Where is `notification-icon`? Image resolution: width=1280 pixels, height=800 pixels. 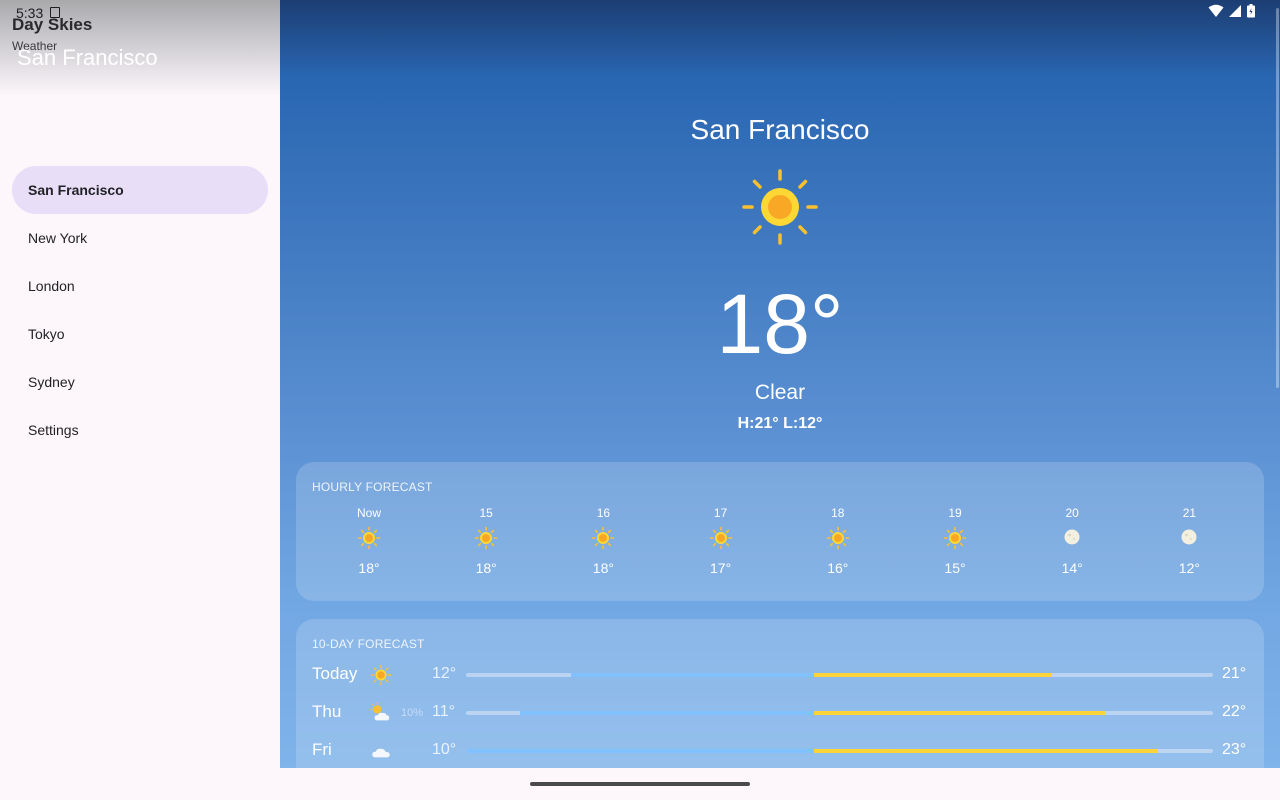 notification-icon is located at coordinates (55, 12).